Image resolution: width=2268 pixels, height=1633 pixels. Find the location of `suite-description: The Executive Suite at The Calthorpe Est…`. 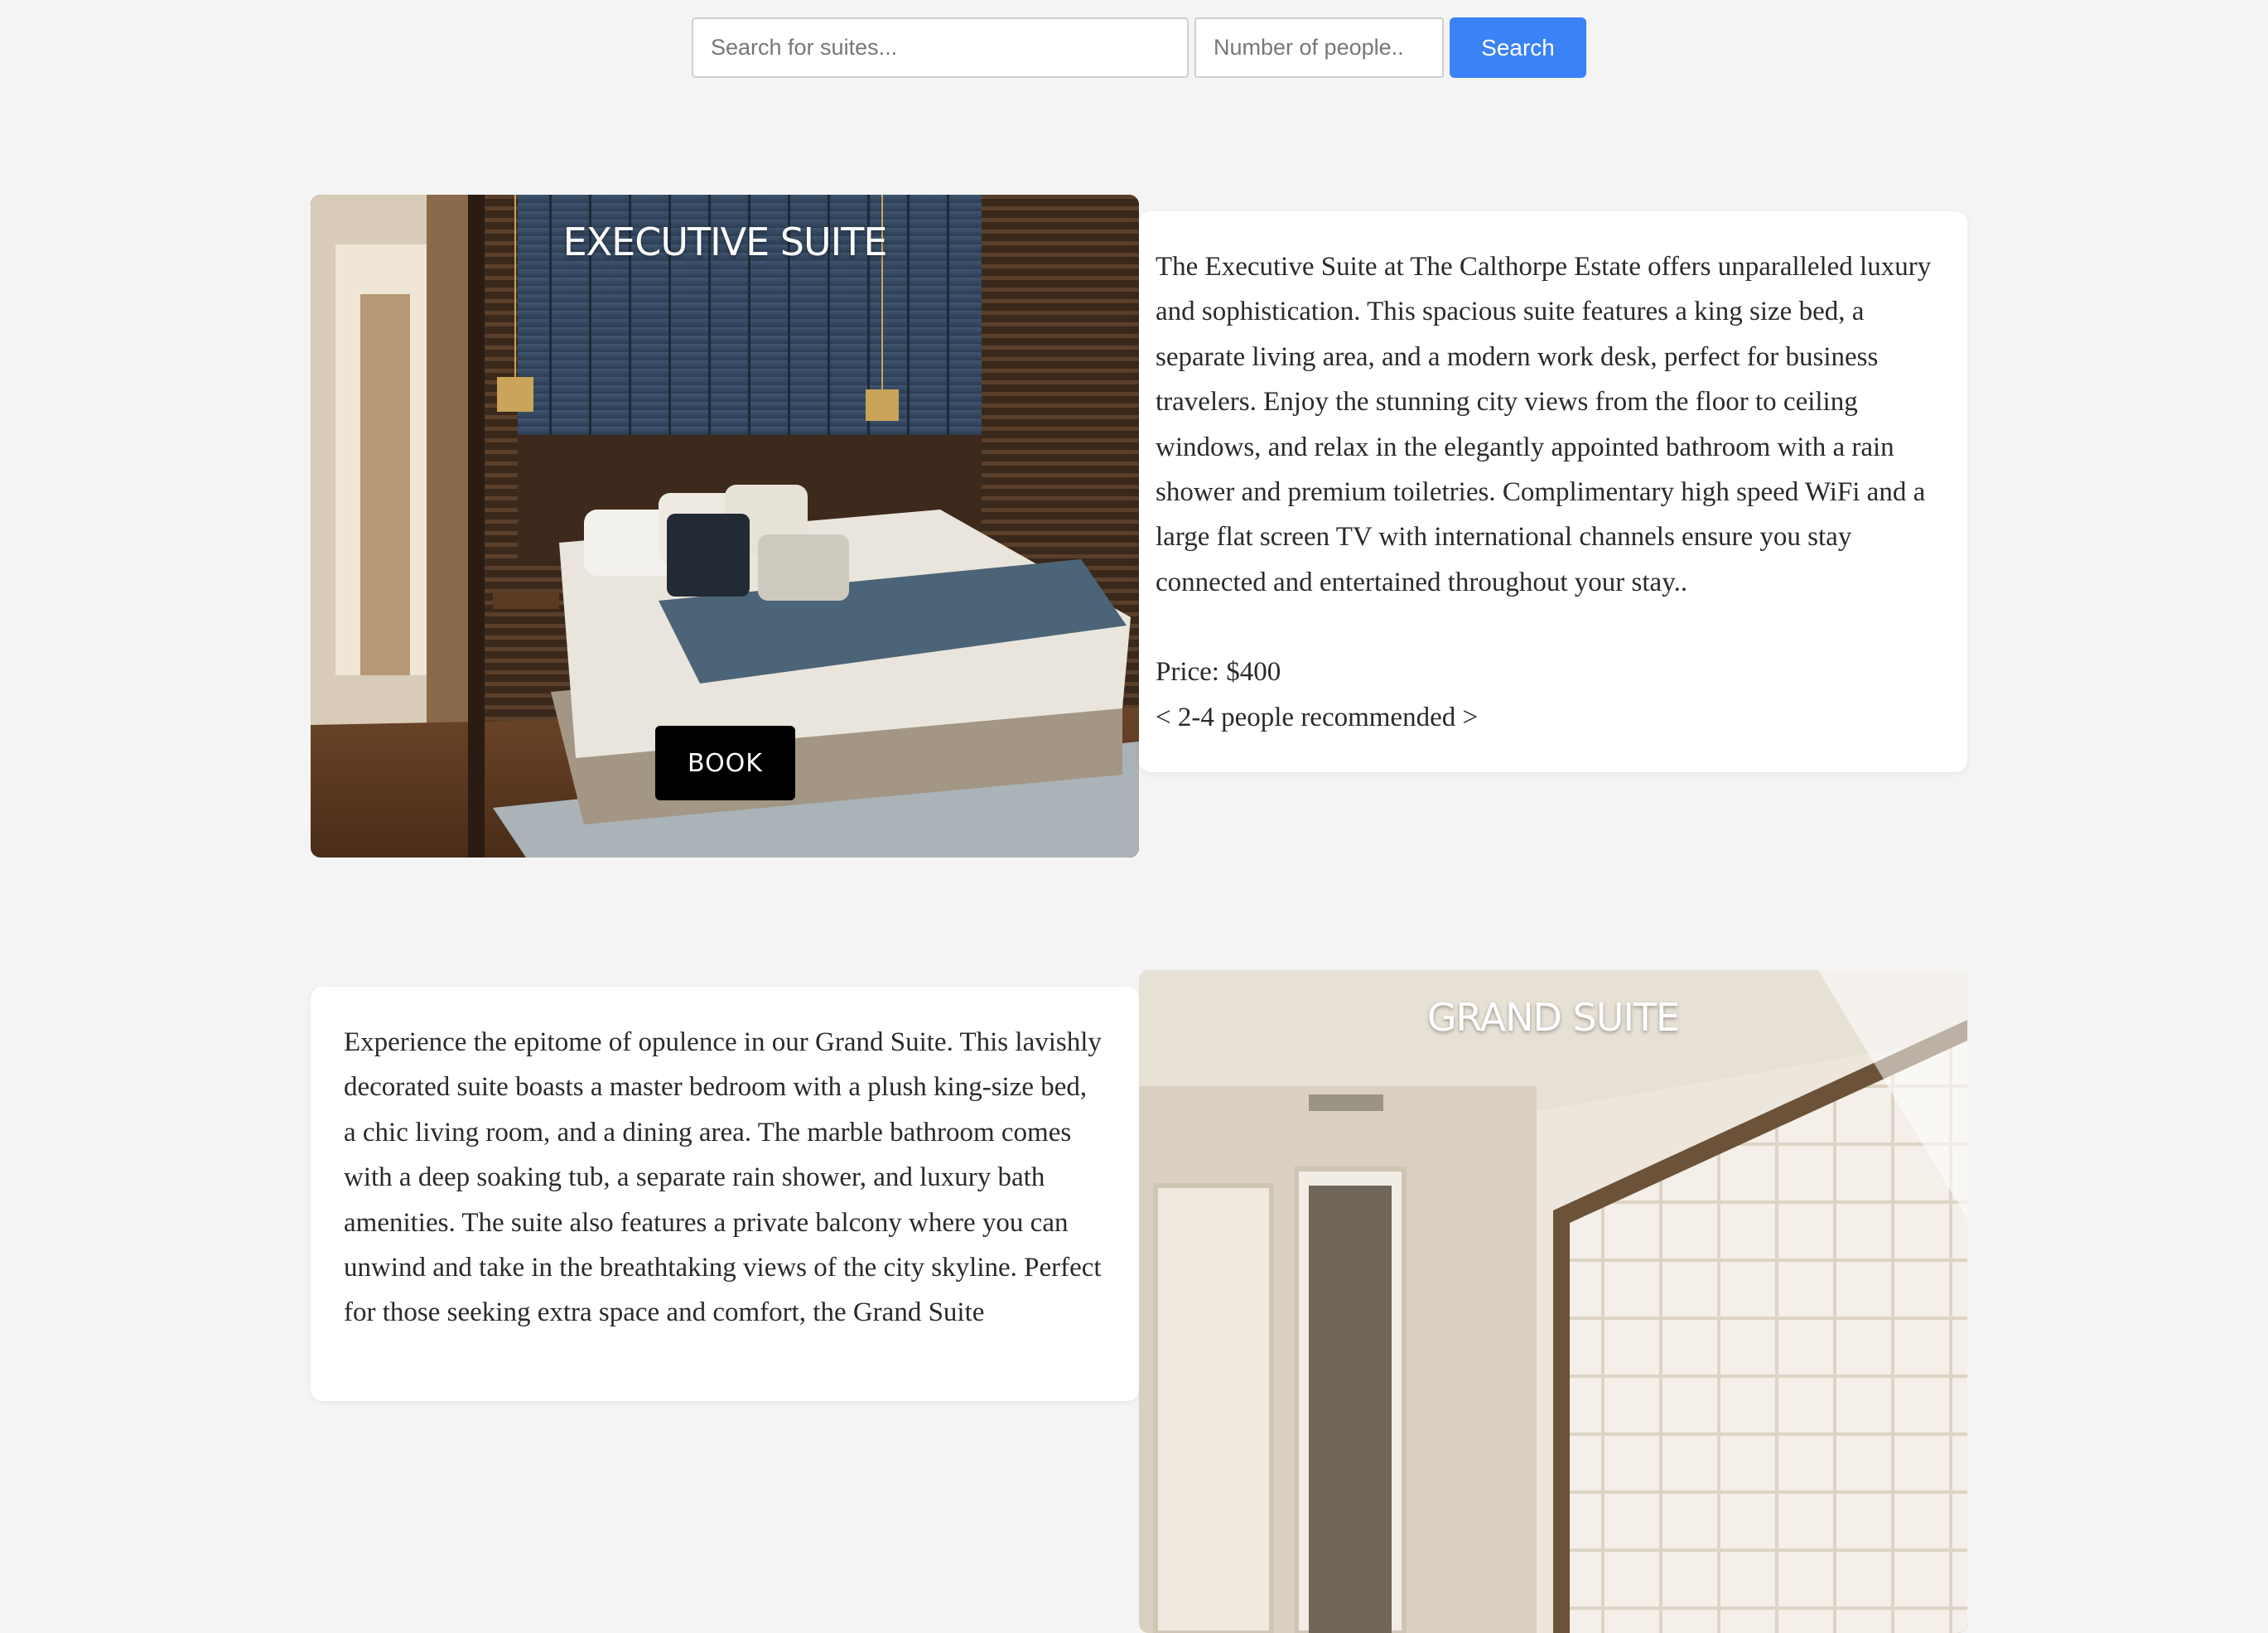

suite-description: The Executive Suite at The Calthorpe Est… is located at coordinates (1544, 424).